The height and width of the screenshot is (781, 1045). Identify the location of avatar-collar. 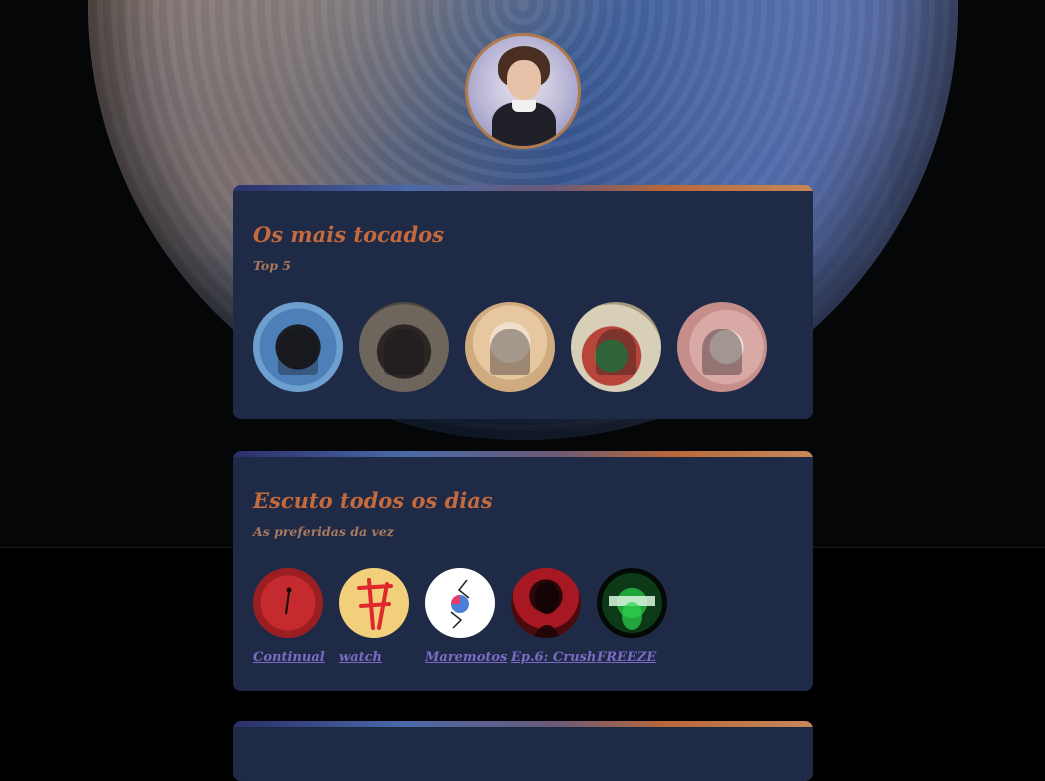
(524, 106).